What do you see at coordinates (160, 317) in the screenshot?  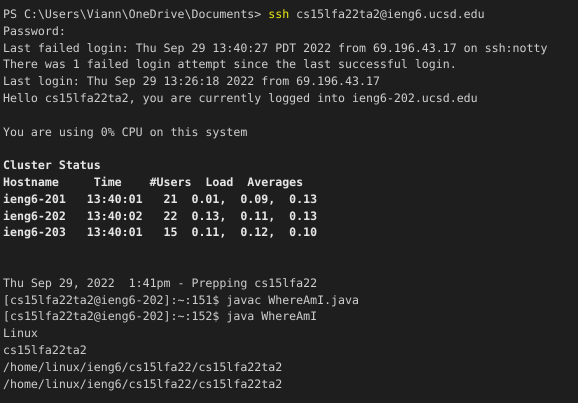 I see `terminal-line: [cs15lfa22ta2@ieng6-202]:~:152$ java WhereAmI` at bounding box center [160, 317].